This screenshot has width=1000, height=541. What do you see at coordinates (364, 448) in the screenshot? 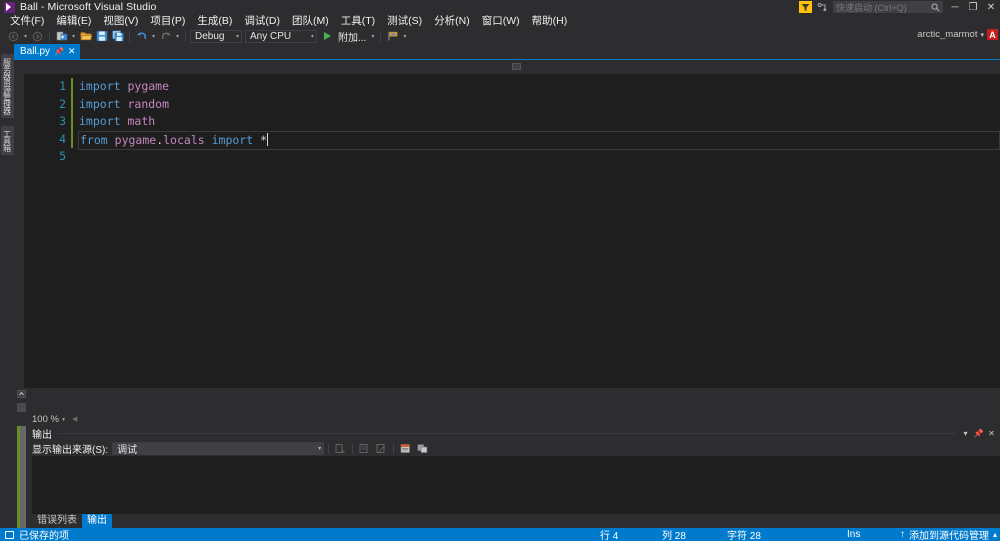
I see `clear-all-icon` at bounding box center [364, 448].